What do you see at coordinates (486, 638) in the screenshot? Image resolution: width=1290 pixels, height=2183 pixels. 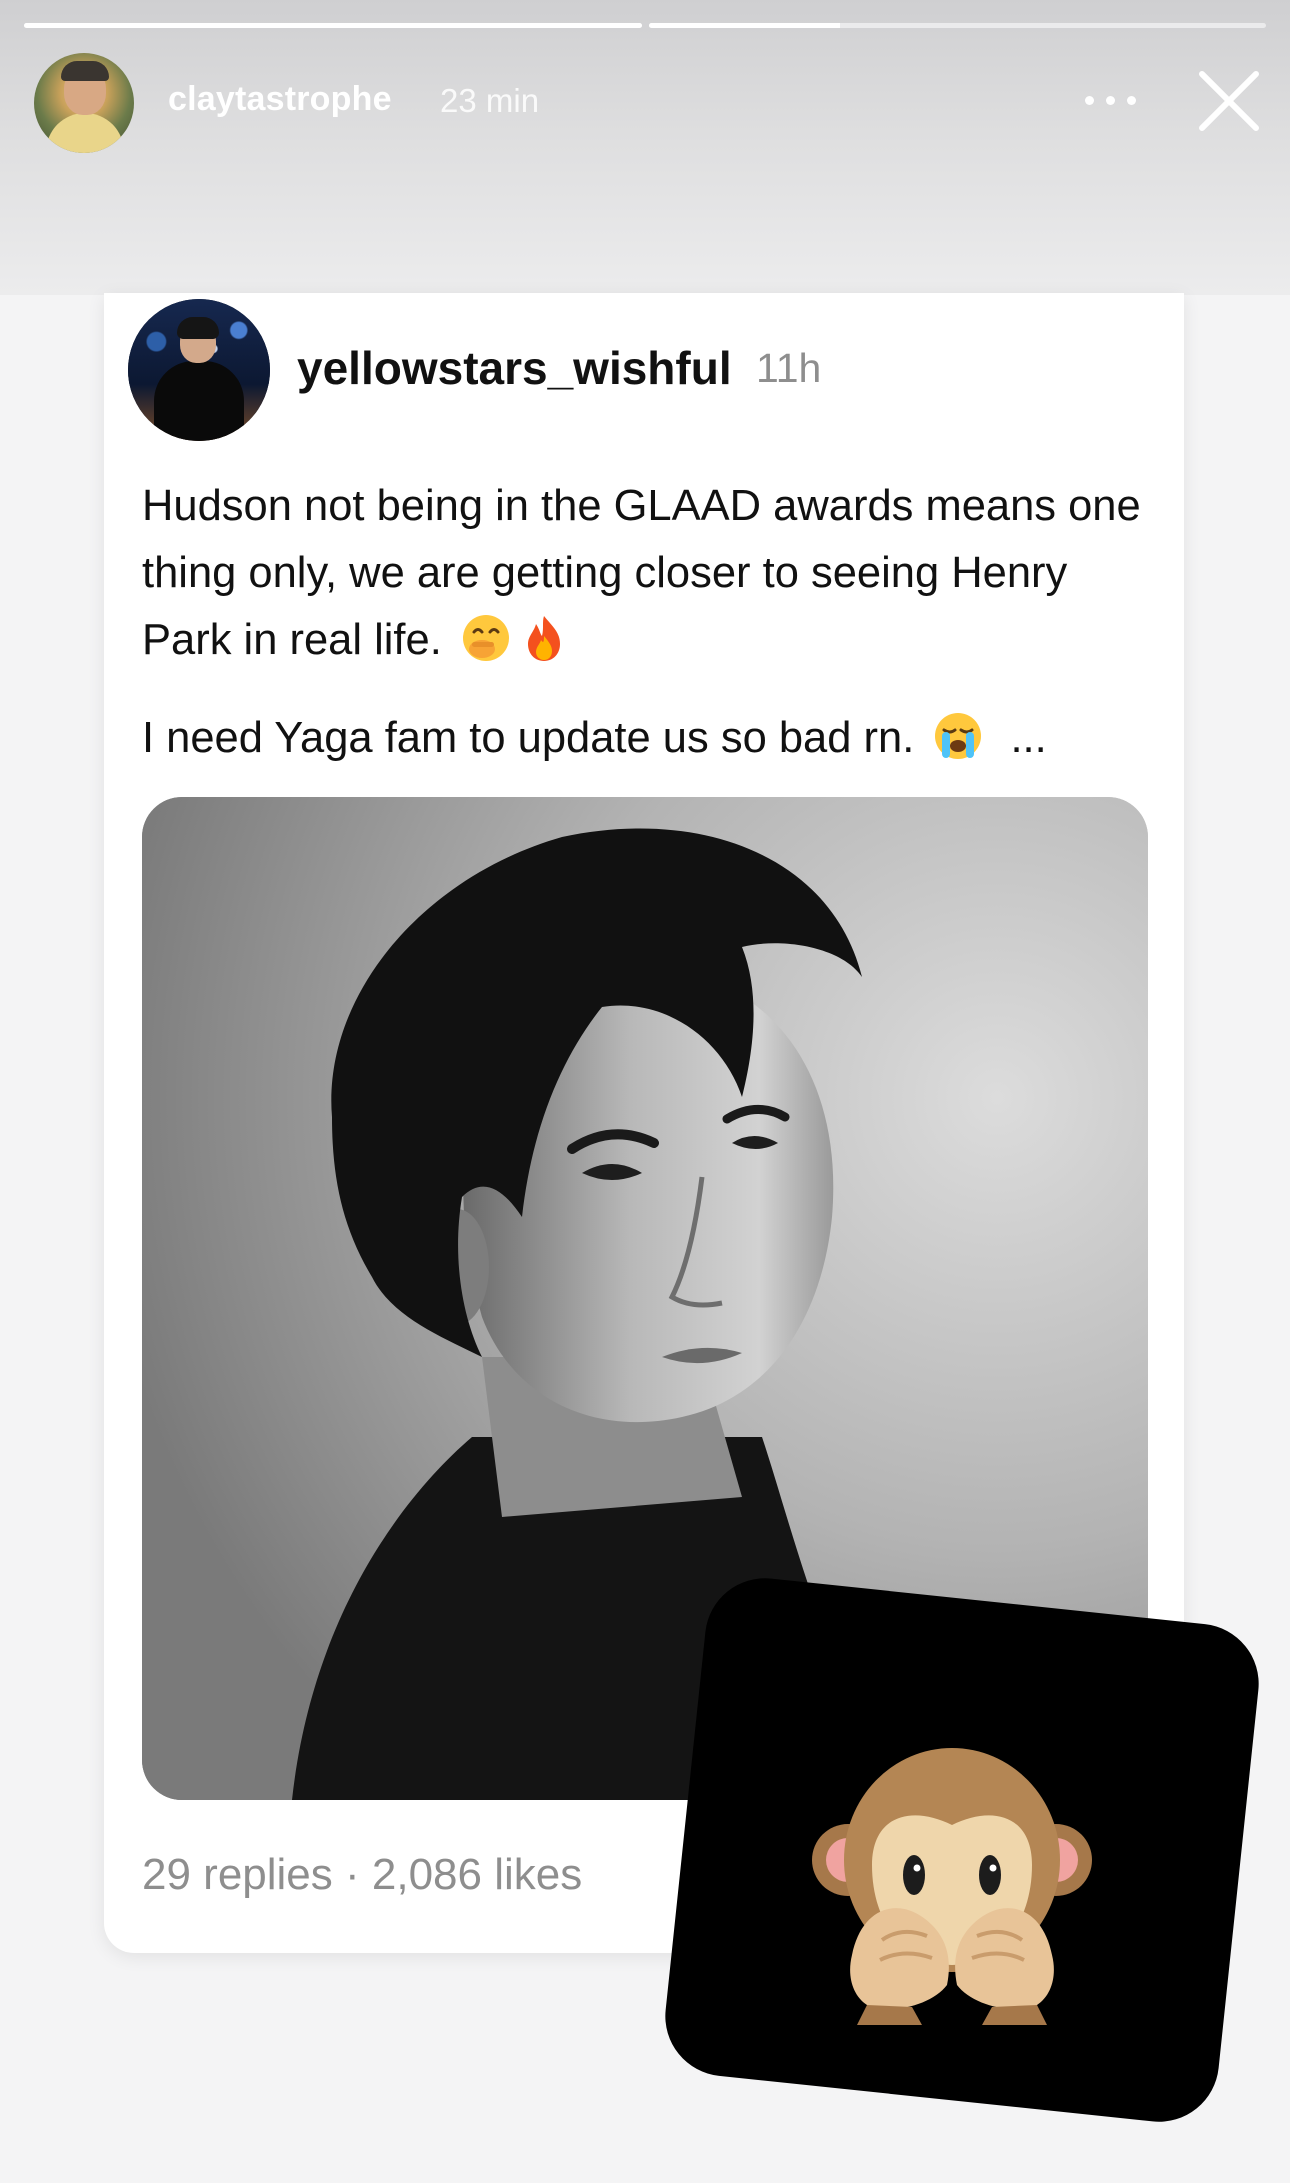 I see `hand-over-mouth-emoji-icon` at bounding box center [486, 638].